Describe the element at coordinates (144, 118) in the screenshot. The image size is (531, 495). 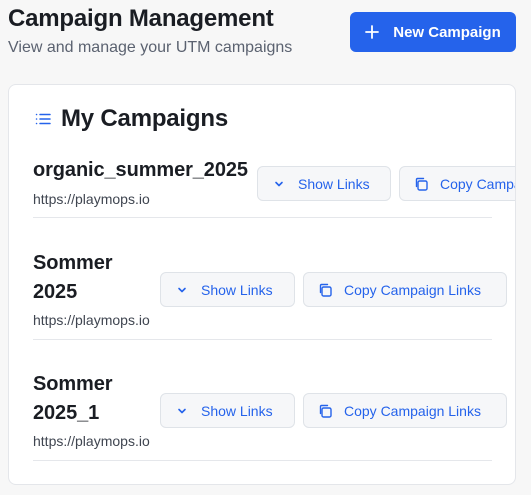
I see `card-title: My Campaigns` at that location.